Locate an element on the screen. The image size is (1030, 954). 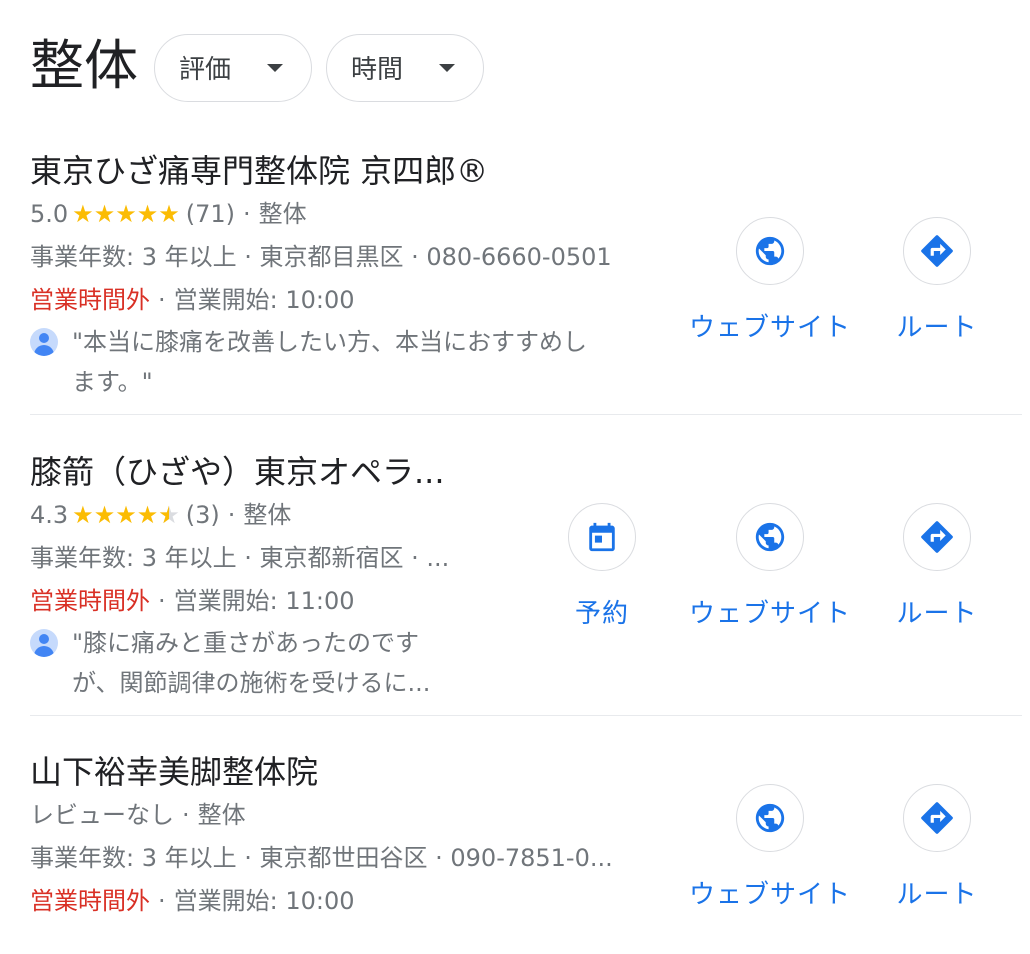
header: 整体 評価 時間 is located at coordinates (264, 67).